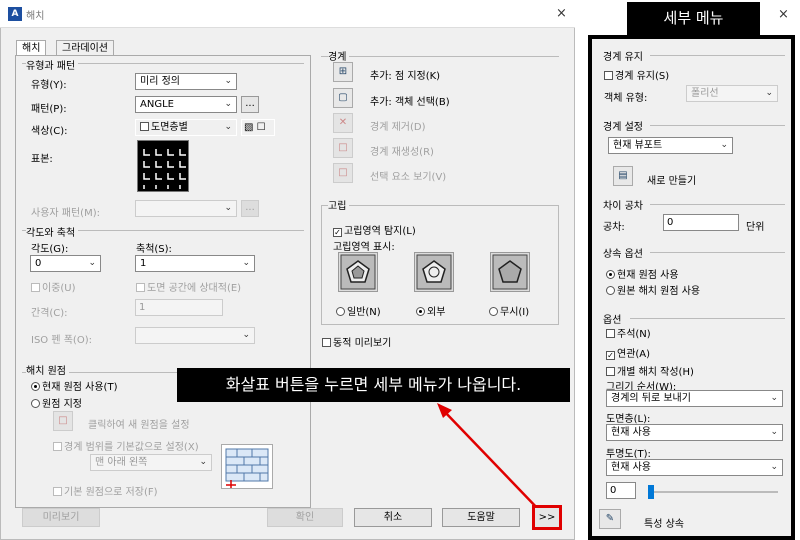  I want to click on new-set-icon: ▤, so click(623, 175).